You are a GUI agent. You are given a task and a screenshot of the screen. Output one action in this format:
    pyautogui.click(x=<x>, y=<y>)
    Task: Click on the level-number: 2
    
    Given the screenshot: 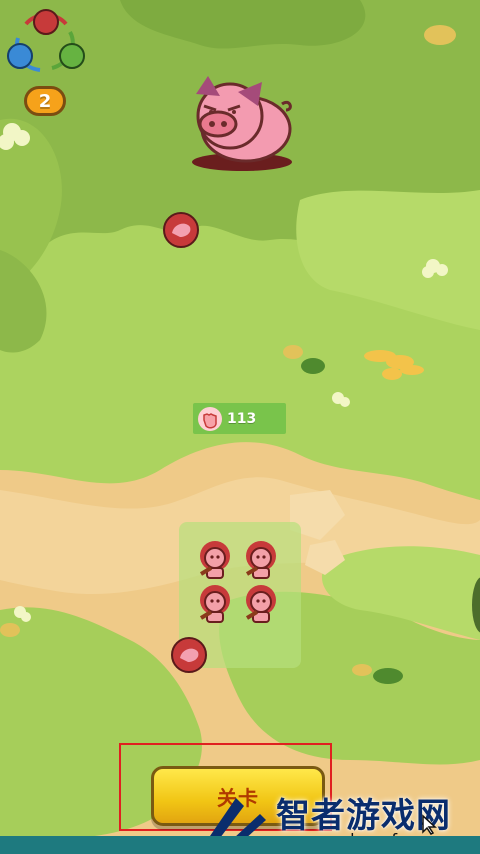 What is the action you would take?
    pyautogui.click(x=45, y=101)
    